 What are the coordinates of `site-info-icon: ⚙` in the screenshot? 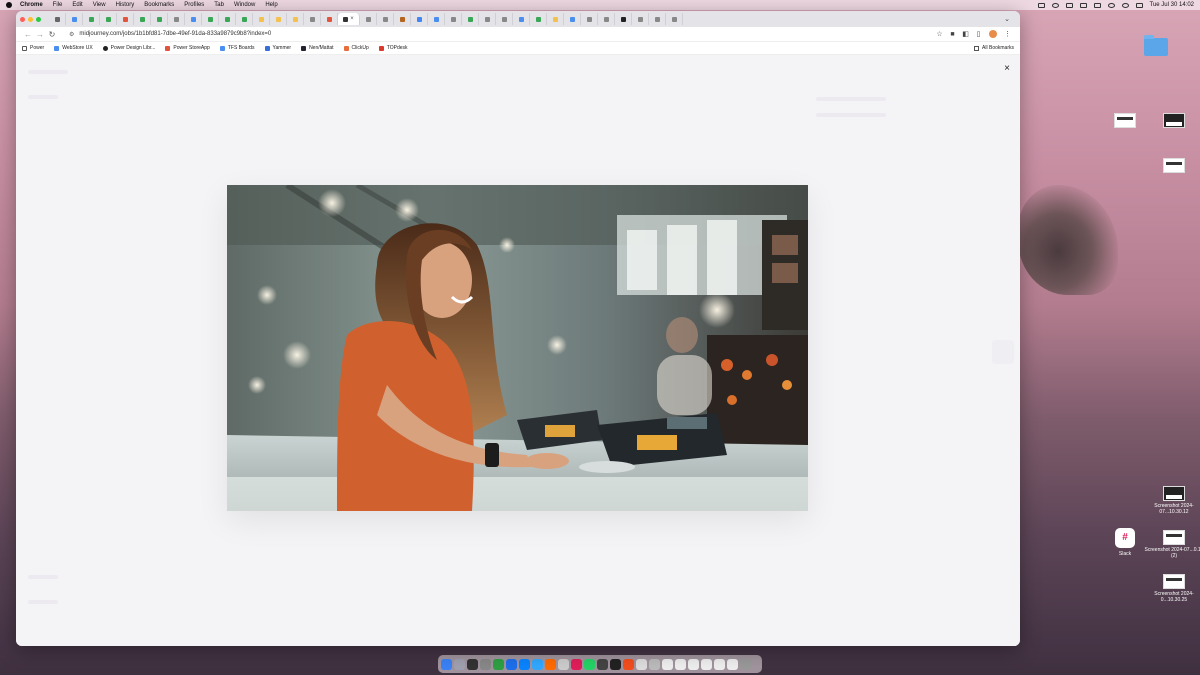 It's located at (71, 34).